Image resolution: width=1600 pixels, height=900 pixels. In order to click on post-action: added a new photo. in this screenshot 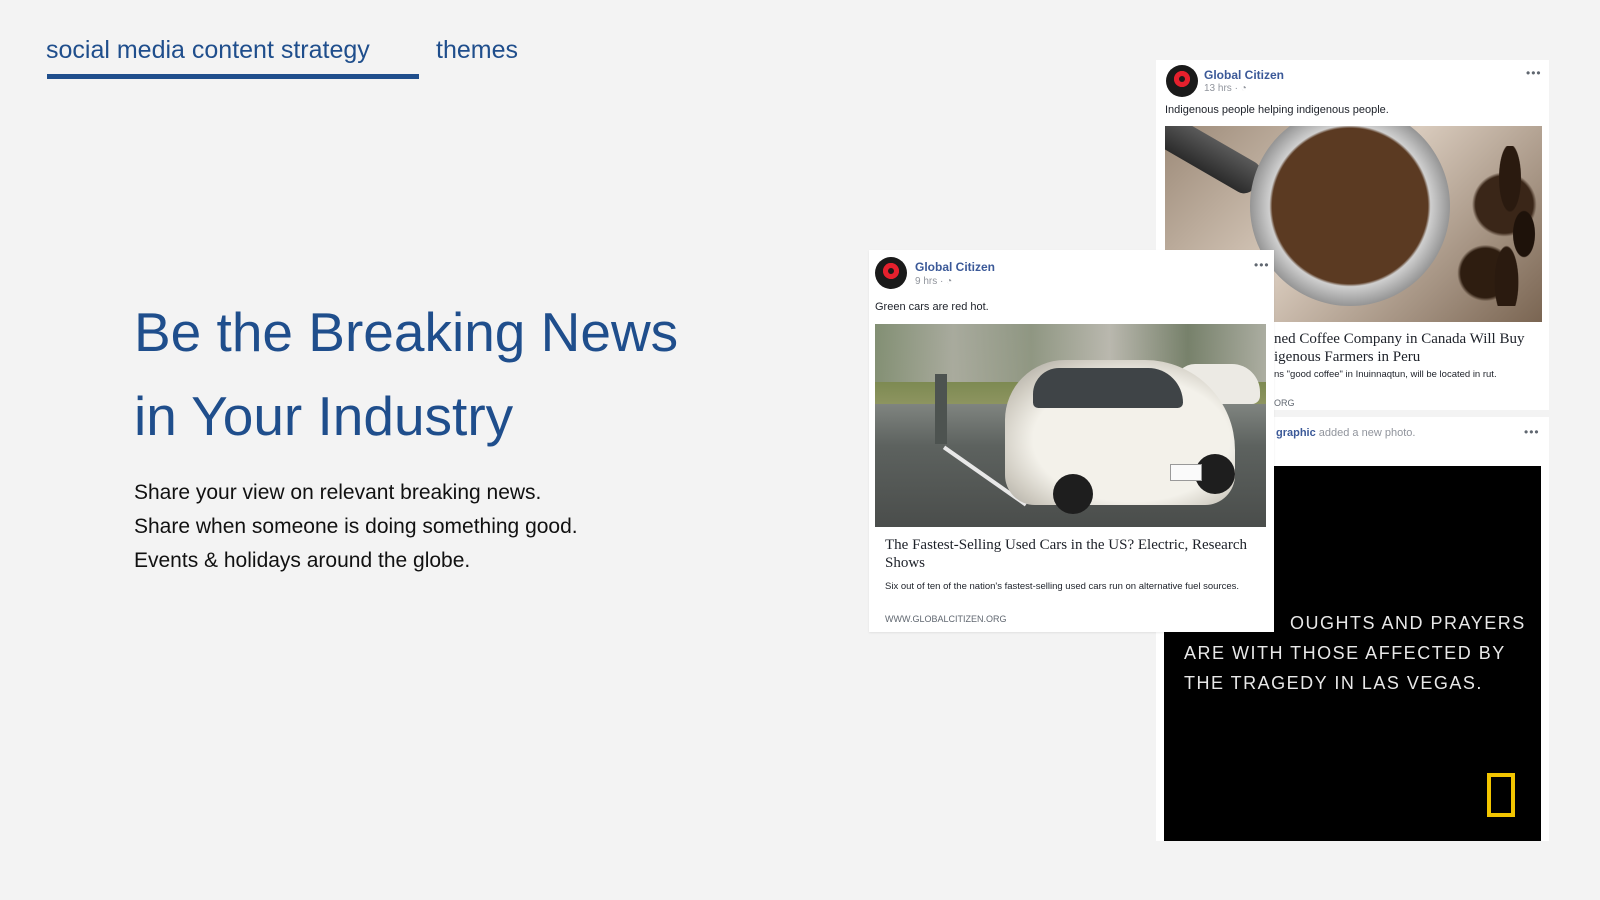, I will do `click(1365, 433)`.